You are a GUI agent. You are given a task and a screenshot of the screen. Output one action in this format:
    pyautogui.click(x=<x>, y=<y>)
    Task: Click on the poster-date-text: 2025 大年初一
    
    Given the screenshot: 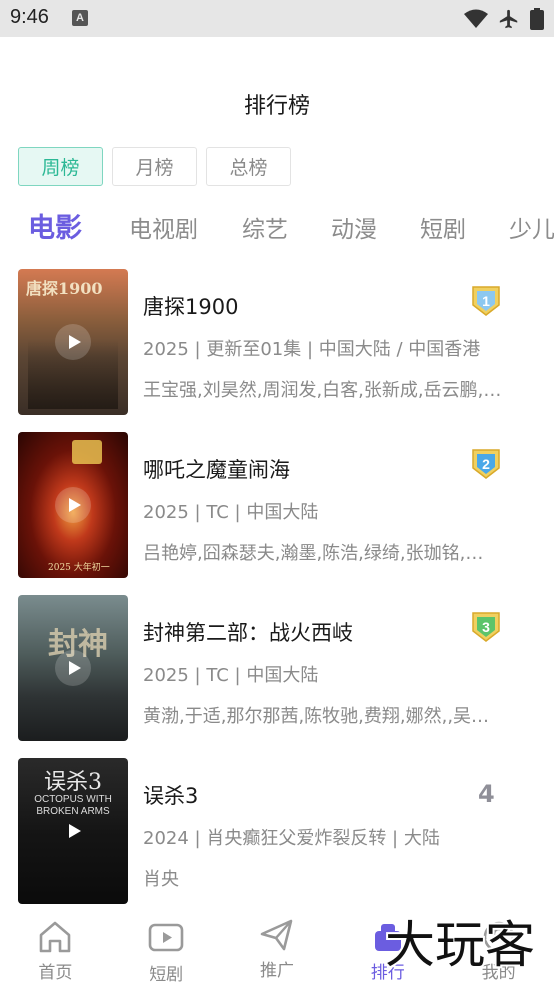 What is the action you would take?
    pyautogui.click(x=79, y=568)
    